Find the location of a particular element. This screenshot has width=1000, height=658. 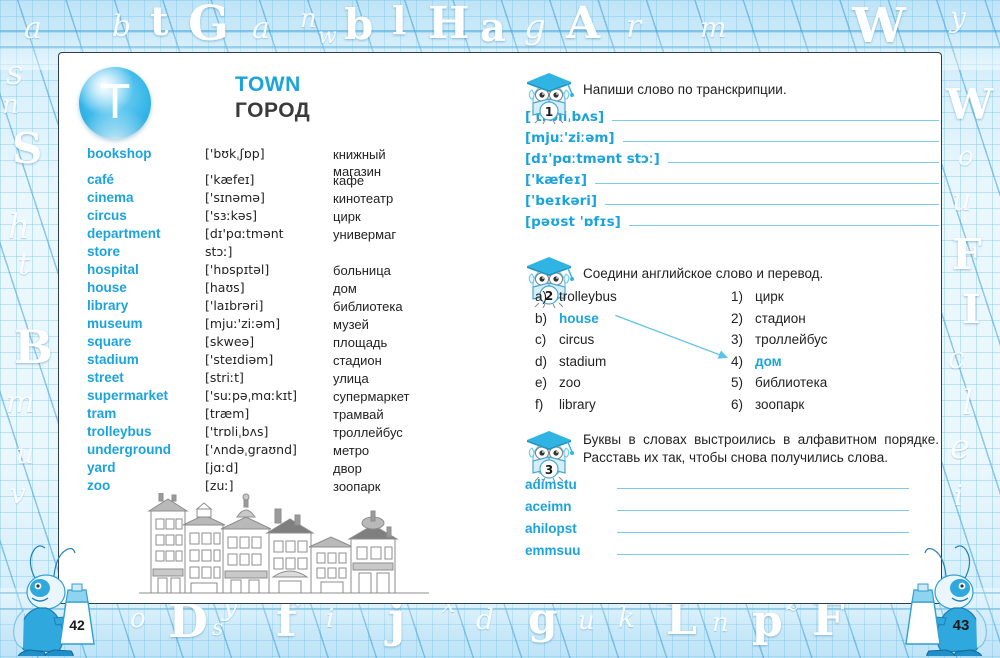

vocabulary-transcription: [jɑːd] is located at coordinates (222, 467).